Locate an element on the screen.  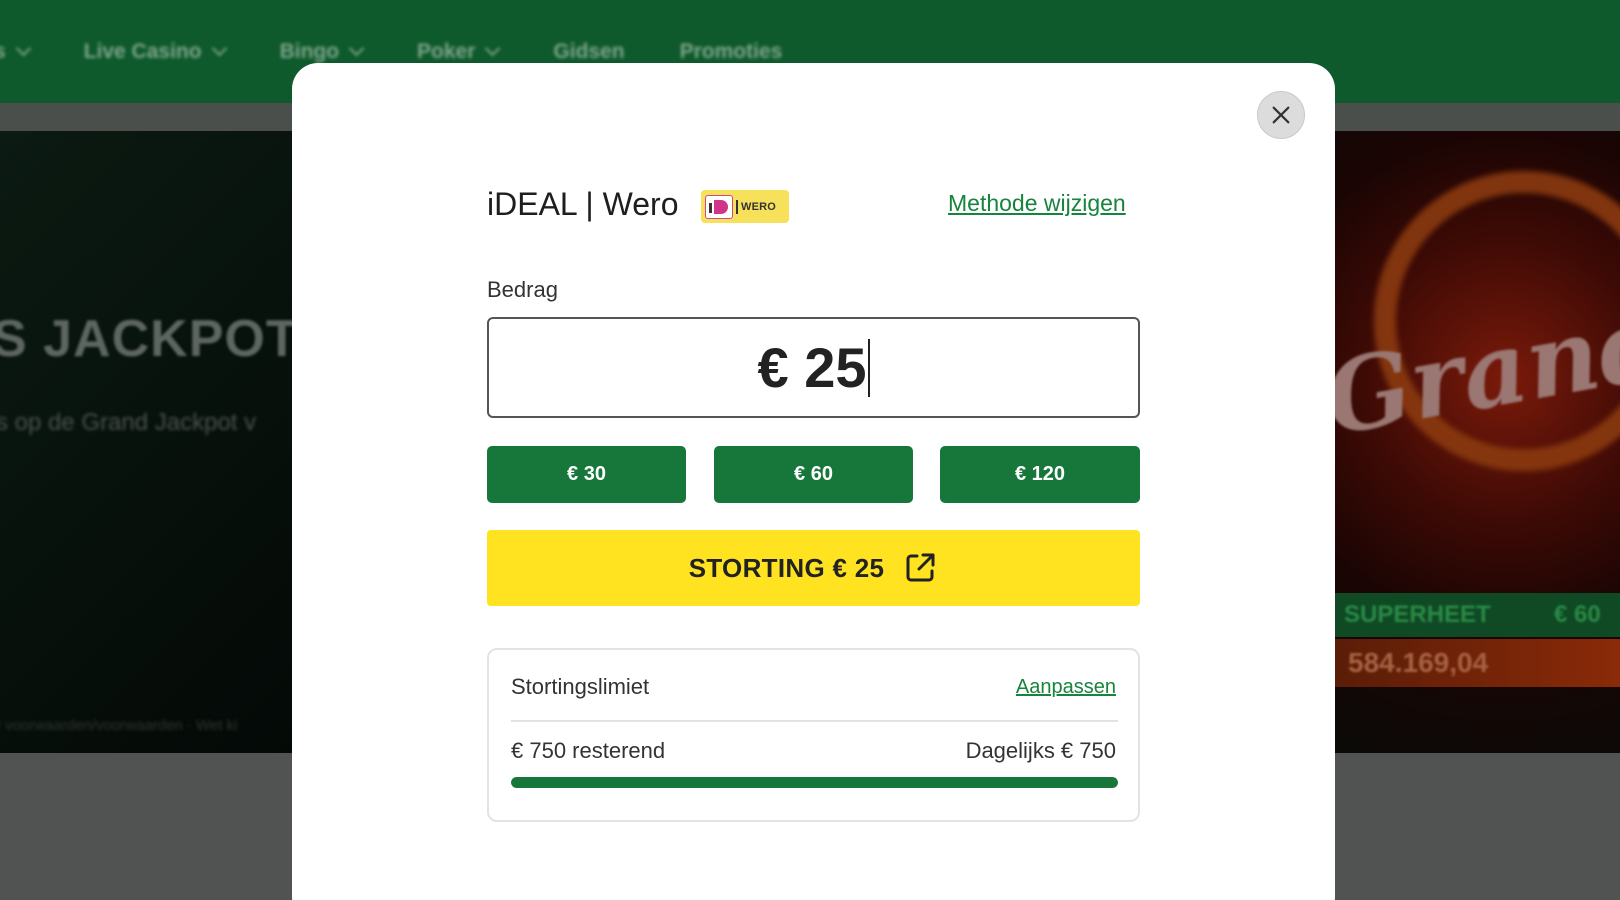
game-promo-image: Grand SUPERHEET € 60 584.169,04 is located at coordinates (1477, 442).